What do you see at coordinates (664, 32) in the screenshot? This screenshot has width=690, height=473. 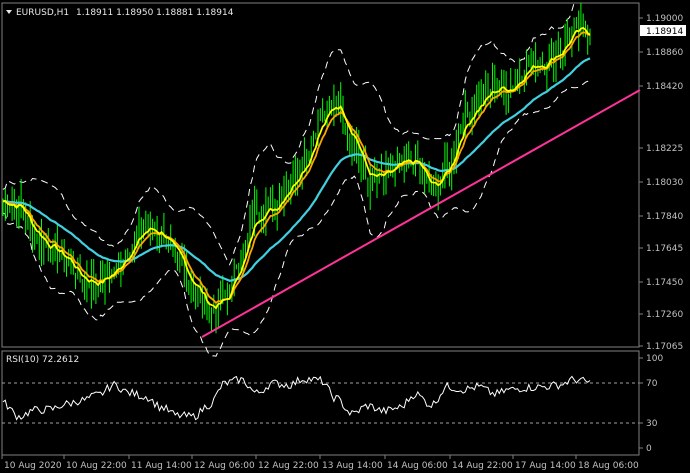 I see `current-price-label: 1.18914` at bounding box center [664, 32].